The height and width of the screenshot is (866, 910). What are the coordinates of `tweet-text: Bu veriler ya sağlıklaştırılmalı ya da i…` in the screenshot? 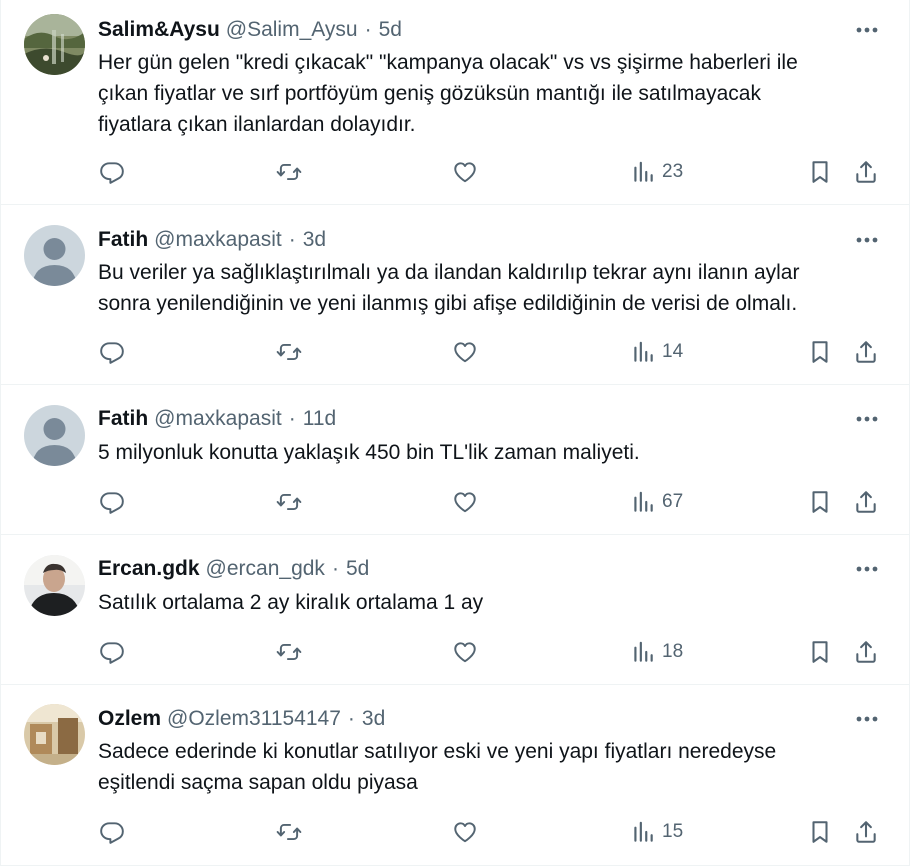 It's located at (449, 288).